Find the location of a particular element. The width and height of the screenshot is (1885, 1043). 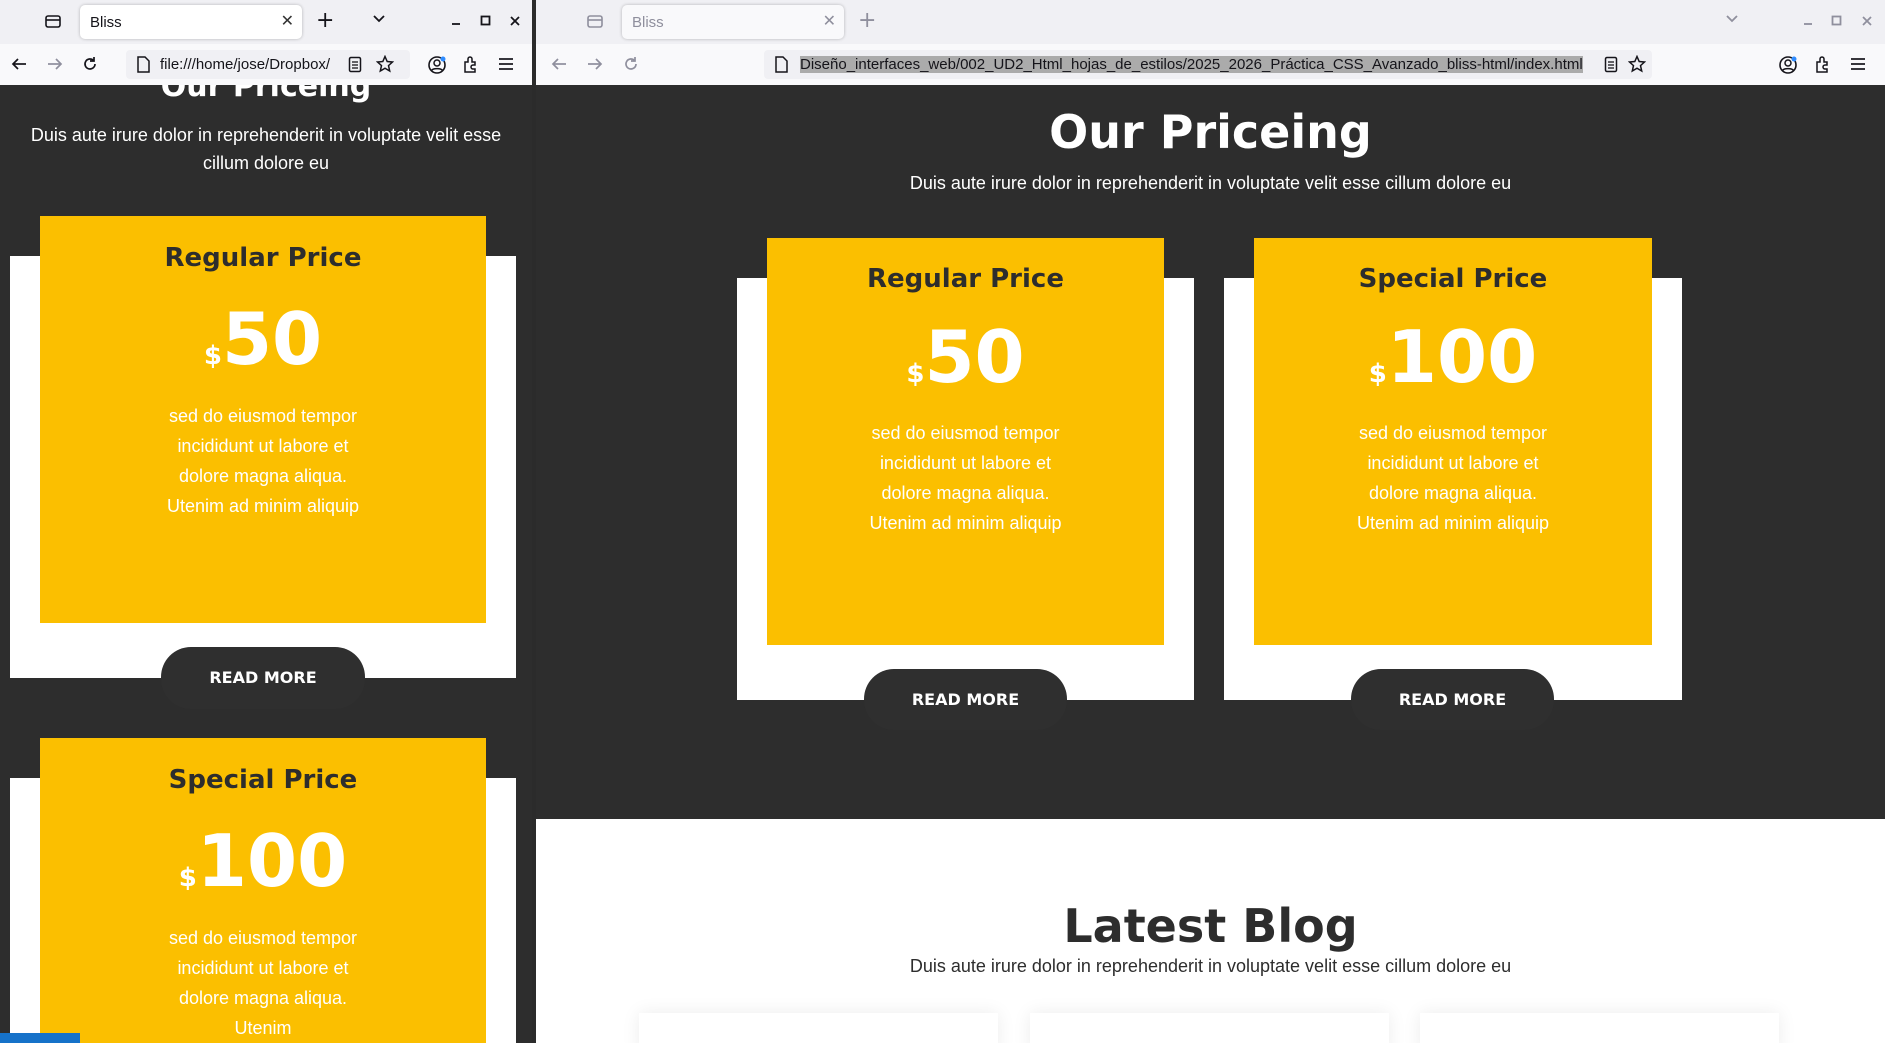

navigation-toolbar: file:///home/jose/Dropbox/ is located at coordinates (266, 65).